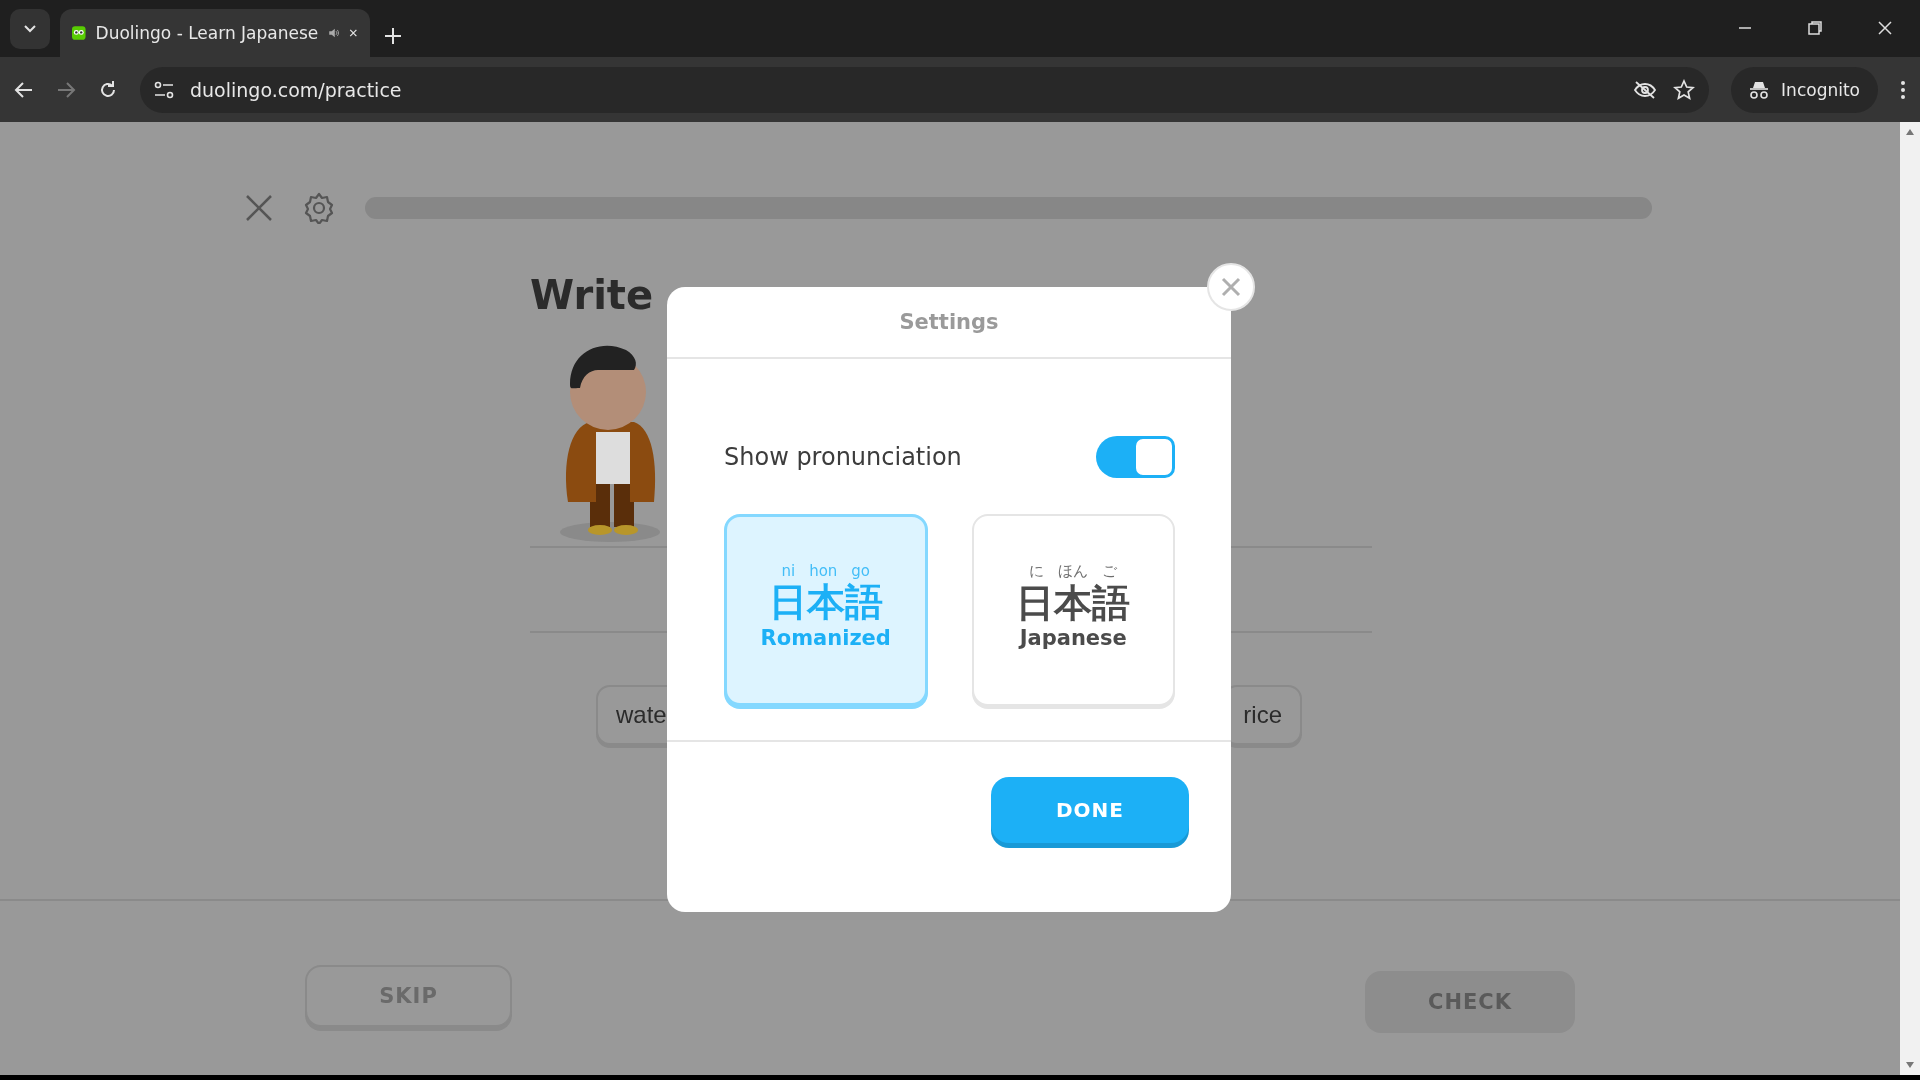 The width and height of the screenshot is (1920, 1080). I want to click on tab-title: Duolingo - Learn Japanese, so click(207, 33).